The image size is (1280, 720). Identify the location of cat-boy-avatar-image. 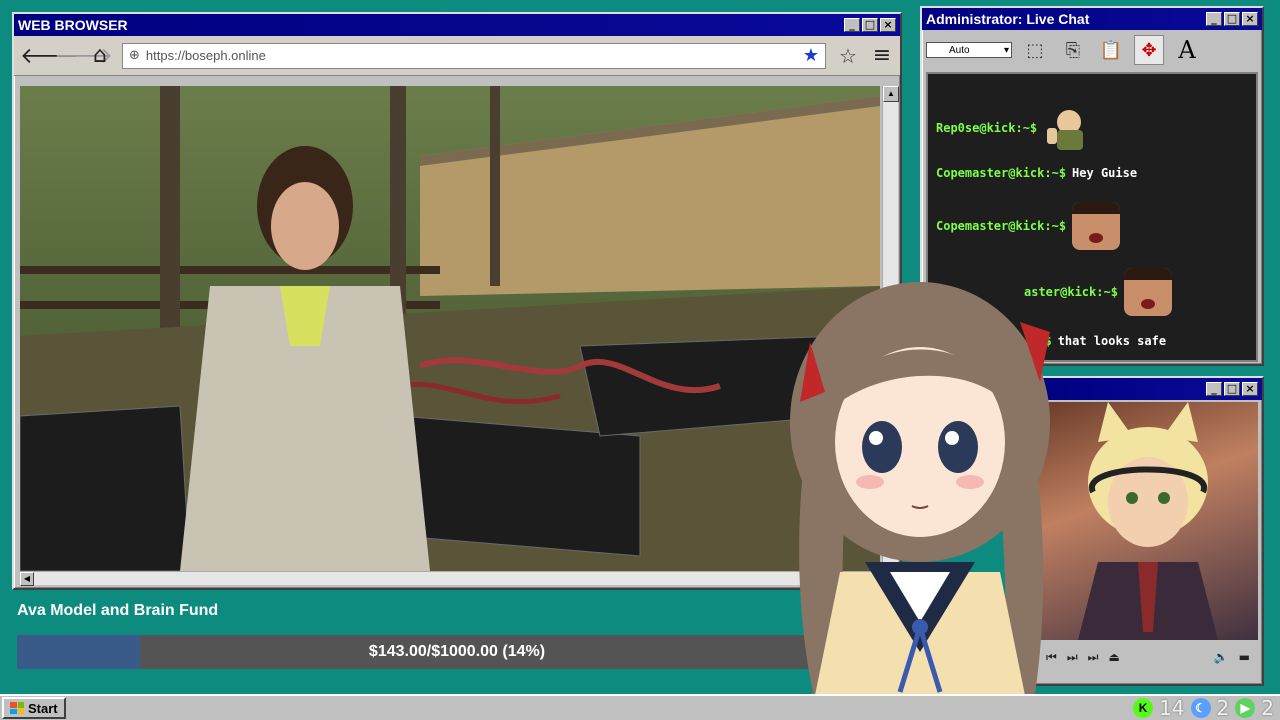
(1148, 521).